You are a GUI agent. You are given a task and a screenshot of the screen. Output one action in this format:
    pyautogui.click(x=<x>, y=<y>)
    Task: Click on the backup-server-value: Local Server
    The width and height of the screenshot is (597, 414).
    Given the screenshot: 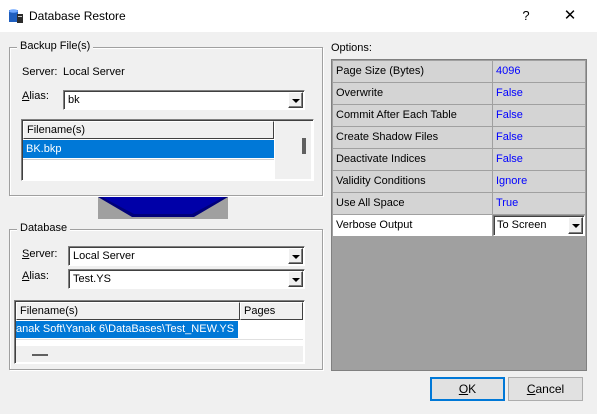 What is the action you would take?
    pyautogui.click(x=94, y=72)
    